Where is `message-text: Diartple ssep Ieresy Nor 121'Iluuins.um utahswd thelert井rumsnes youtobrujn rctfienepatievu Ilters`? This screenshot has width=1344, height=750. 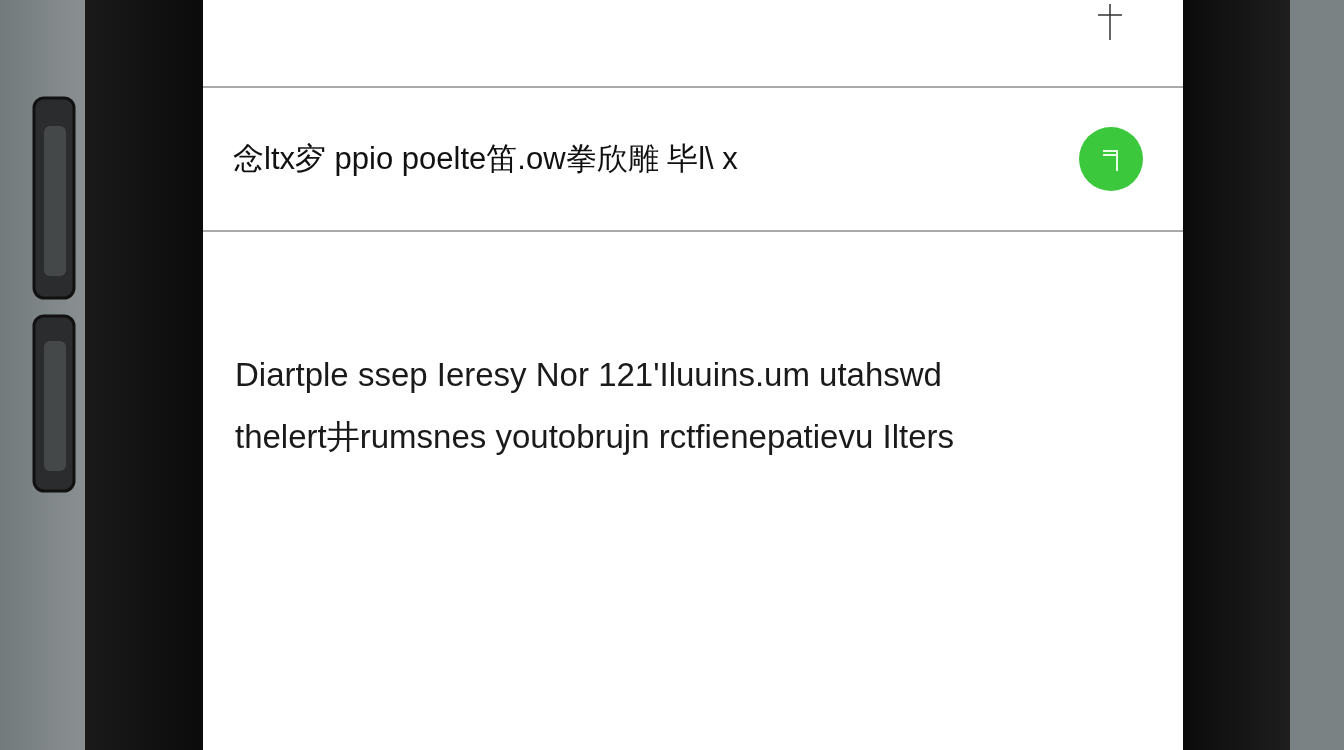
message-text: Diartple ssep Ieresy Nor 121'Iluuins.um utahswd thelert井rumsnes youtobrujn rctfienepatievu Ilters is located at coordinates (595, 406).